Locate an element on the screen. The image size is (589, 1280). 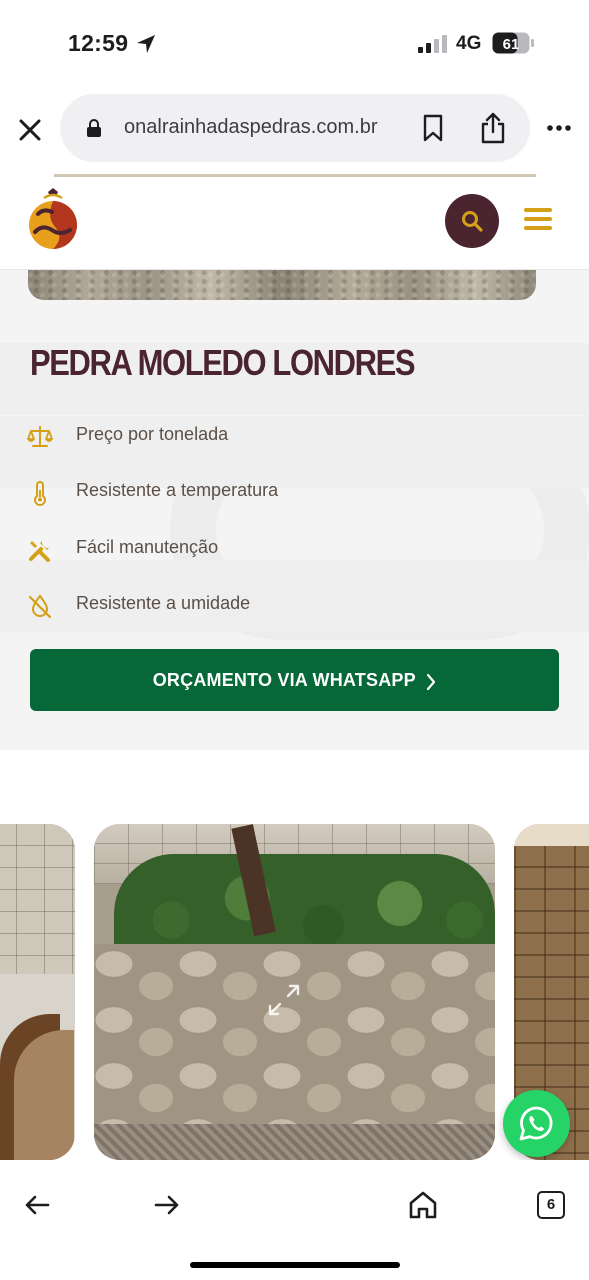
product-title: PEDRA MOLEDO LONDRES is located at coordinates (223, 362).